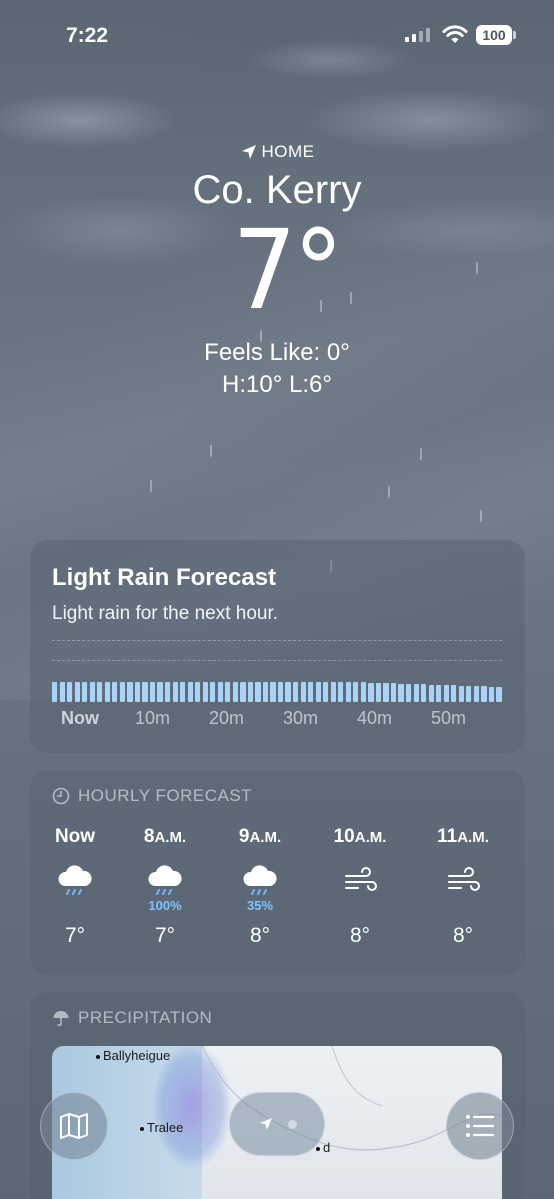 The image size is (554, 1199). I want to click on list-button, so click(480, 1126).